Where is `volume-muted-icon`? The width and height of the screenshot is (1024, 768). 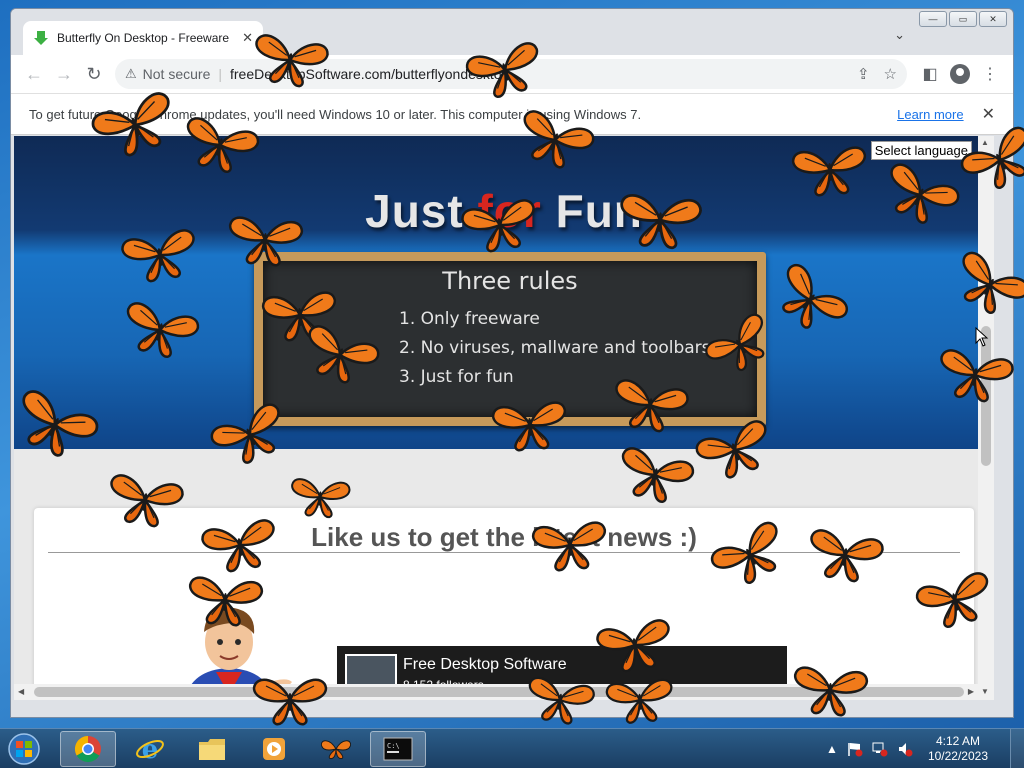
volume-muted-icon is located at coordinates (905, 749).